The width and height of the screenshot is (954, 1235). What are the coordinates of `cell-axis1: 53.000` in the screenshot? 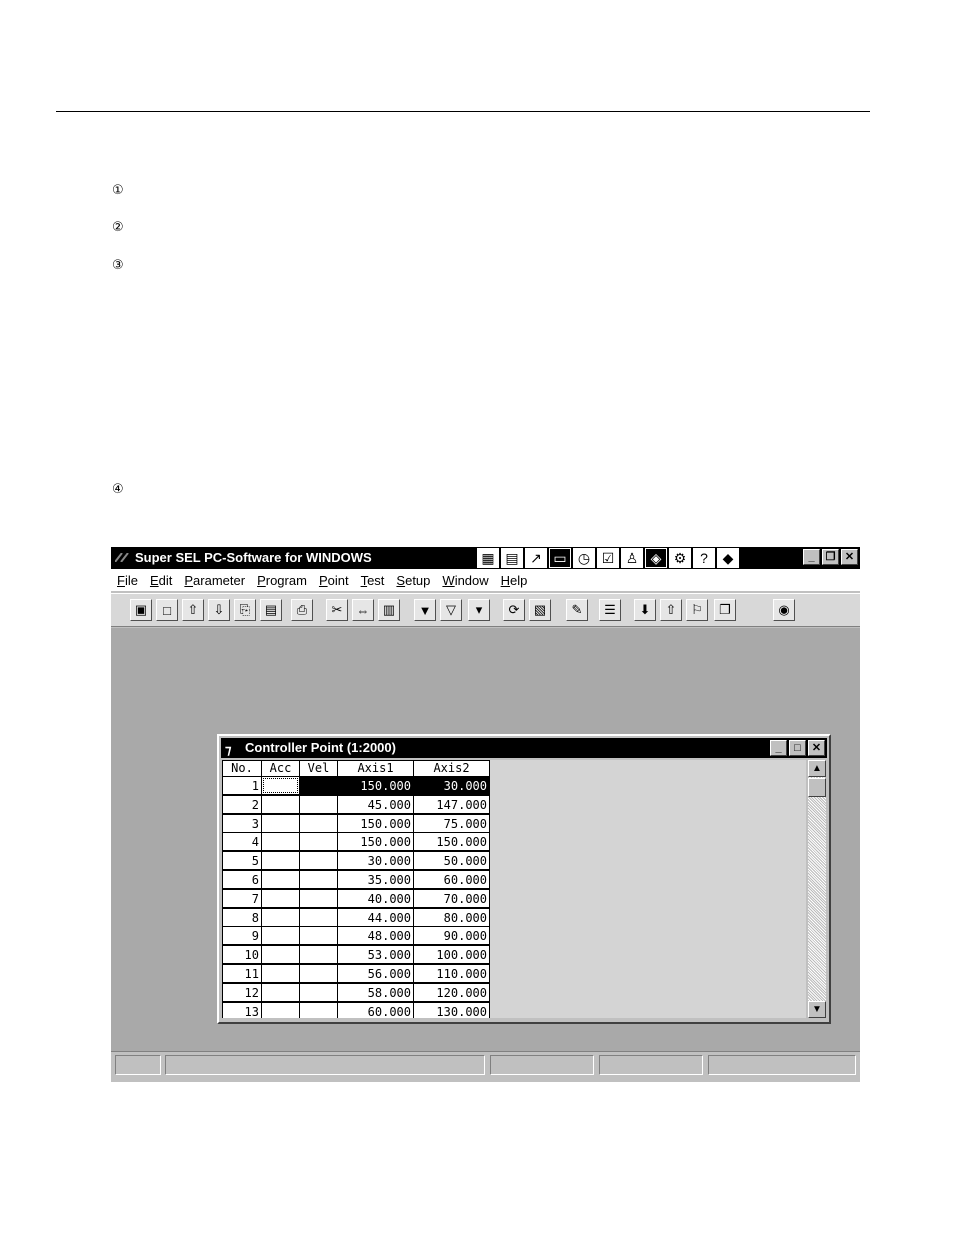 It's located at (375, 955).